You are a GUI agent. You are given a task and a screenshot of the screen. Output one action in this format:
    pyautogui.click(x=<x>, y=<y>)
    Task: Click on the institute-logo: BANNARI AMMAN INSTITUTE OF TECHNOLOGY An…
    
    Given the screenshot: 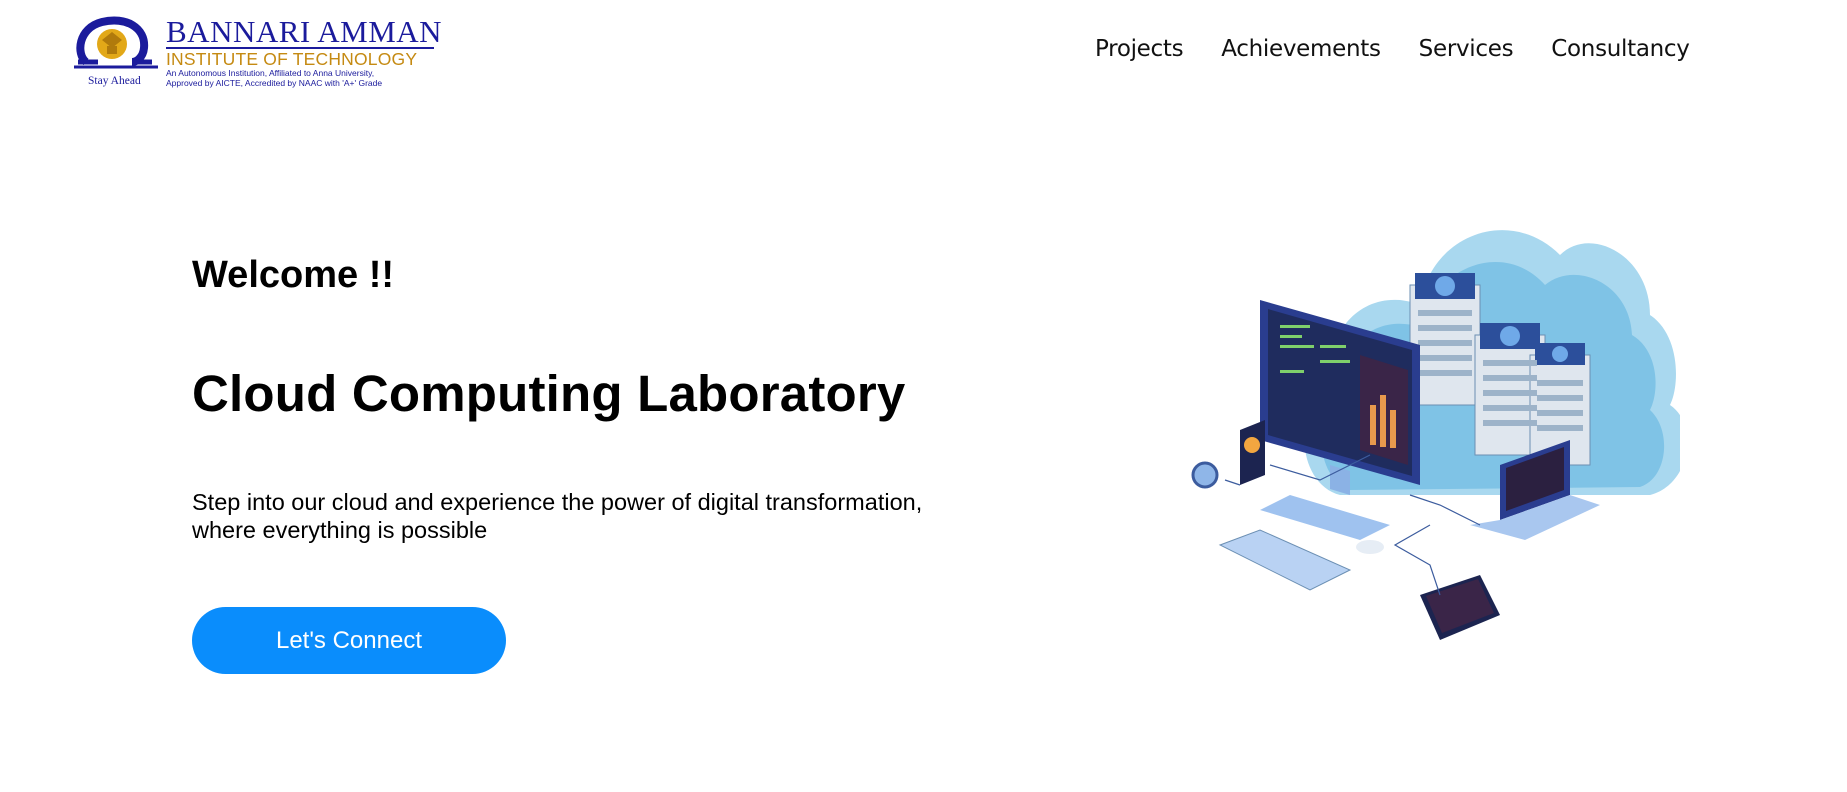 What is the action you would take?
    pyautogui.click(x=260, y=51)
    